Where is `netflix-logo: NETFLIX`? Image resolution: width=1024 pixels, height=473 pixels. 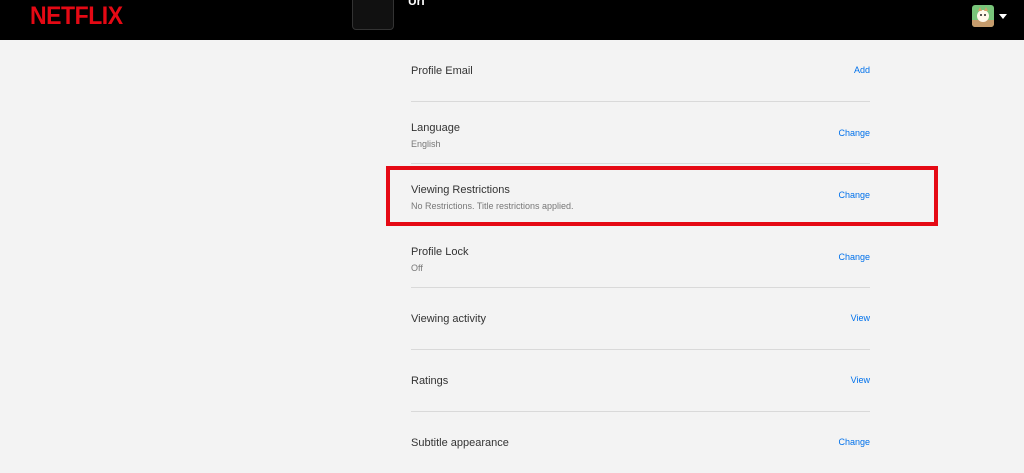 netflix-logo: NETFLIX is located at coordinates (76, 16).